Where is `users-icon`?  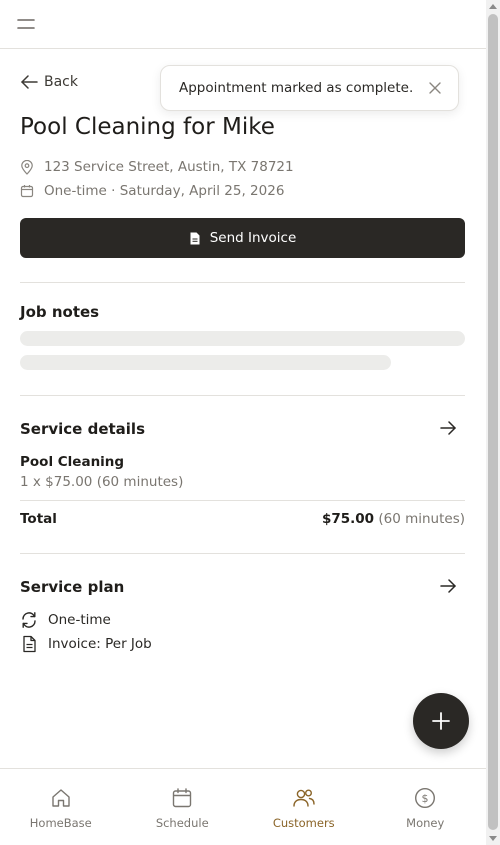
users-icon is located at coordinates (304, 798).